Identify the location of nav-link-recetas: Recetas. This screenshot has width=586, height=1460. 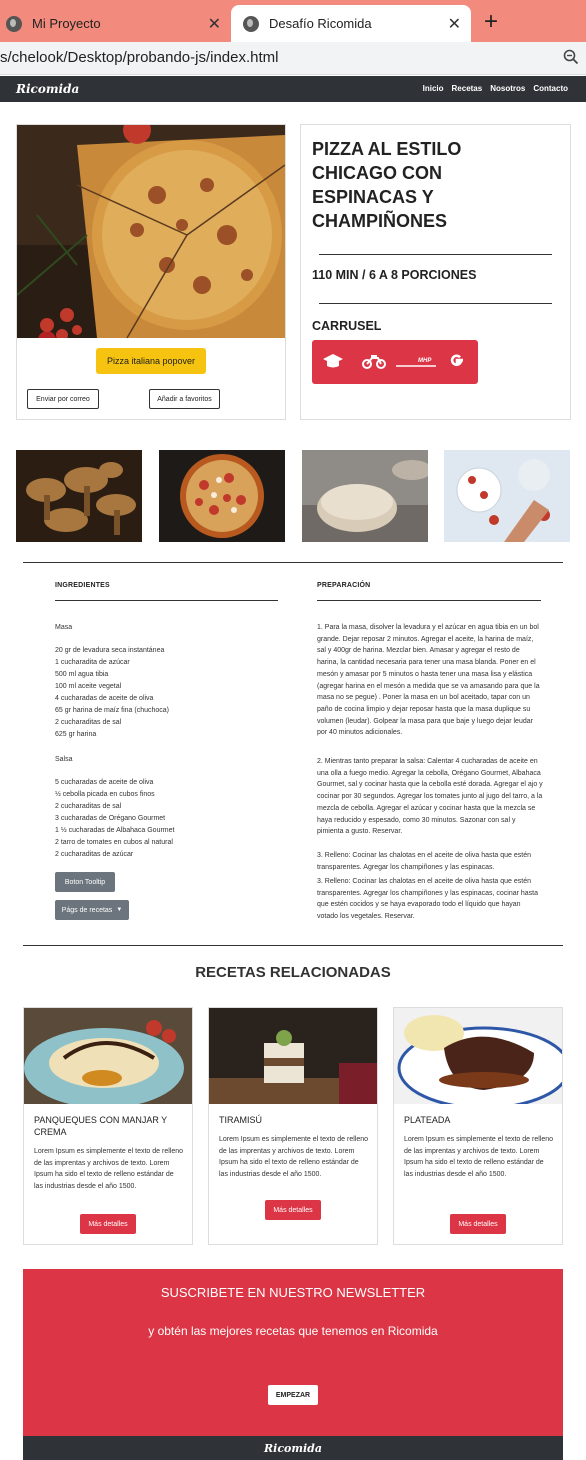
(467, 88).